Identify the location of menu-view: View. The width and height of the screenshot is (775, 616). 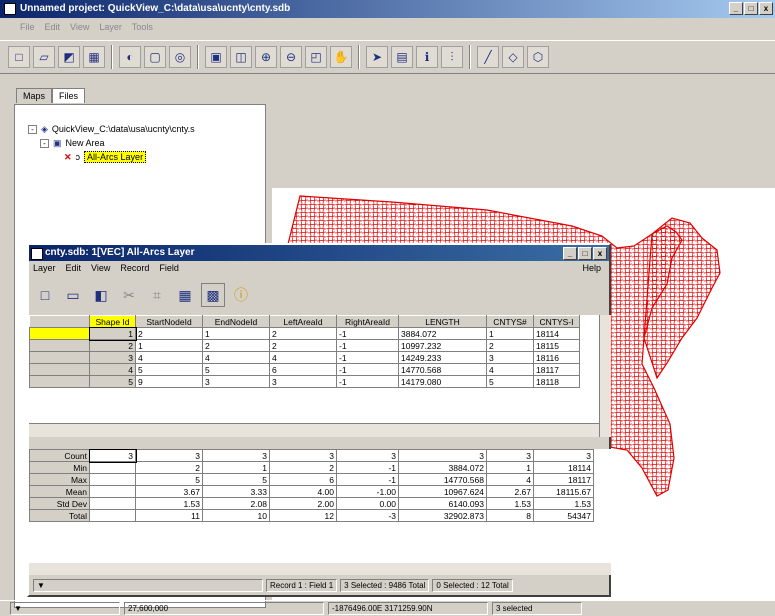
(79, 28).